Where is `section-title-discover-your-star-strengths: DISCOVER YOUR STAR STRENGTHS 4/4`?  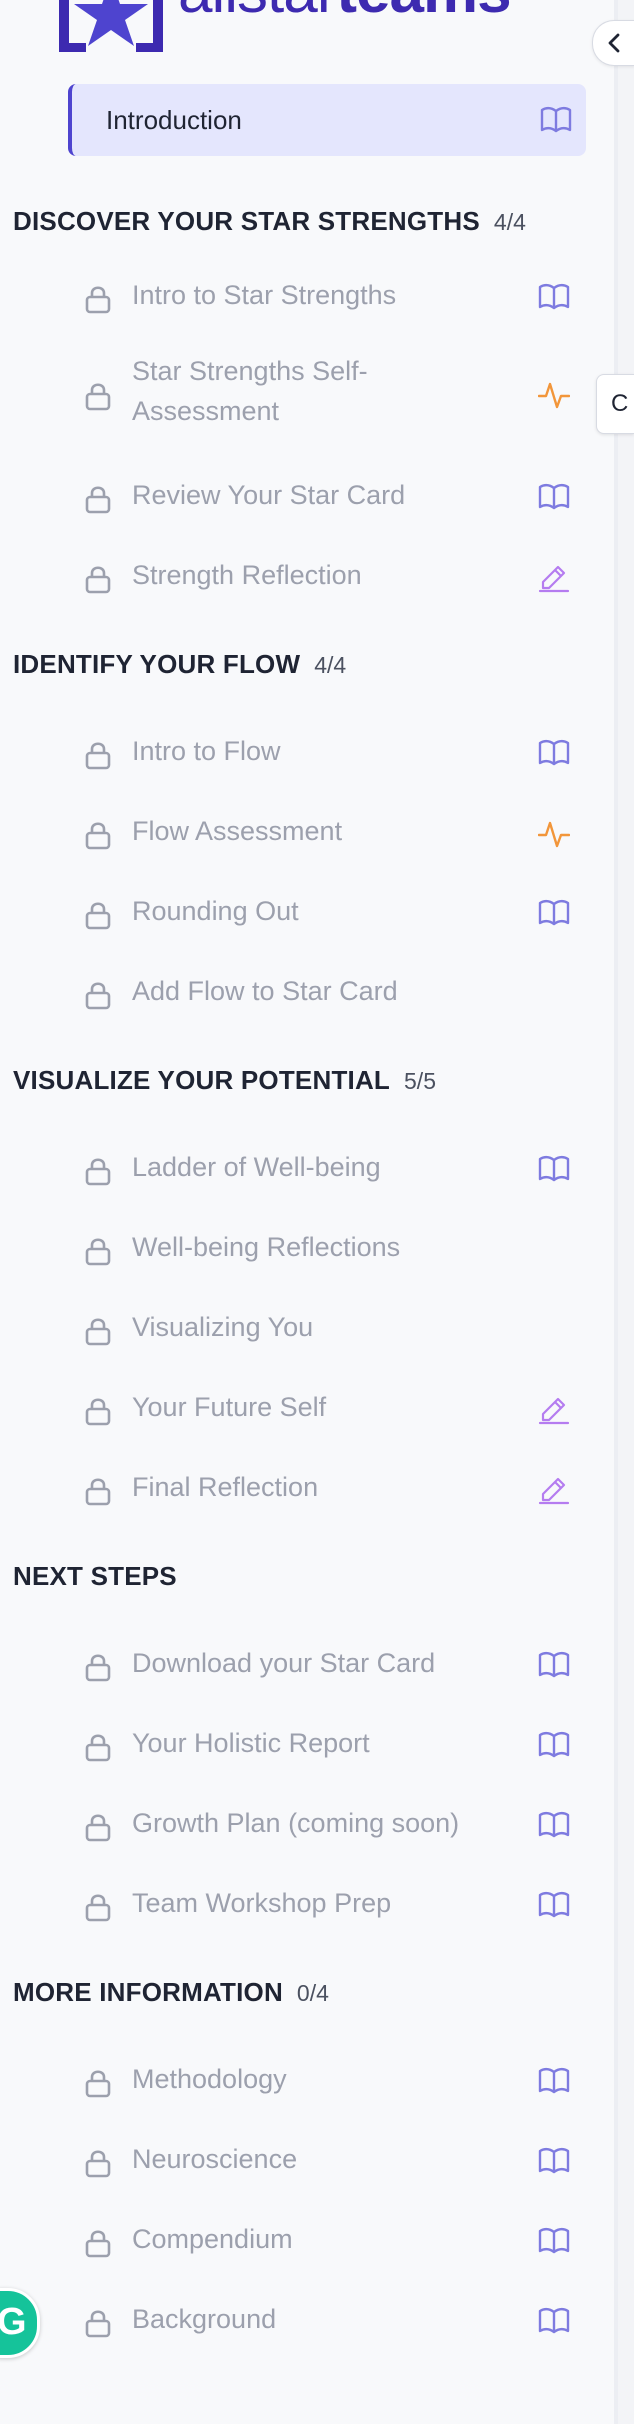 section-title-discover-your-star-strengths: DISCOVER YOUR STAR STRENGTHS 4/4 is located at coordinates (269, 221).